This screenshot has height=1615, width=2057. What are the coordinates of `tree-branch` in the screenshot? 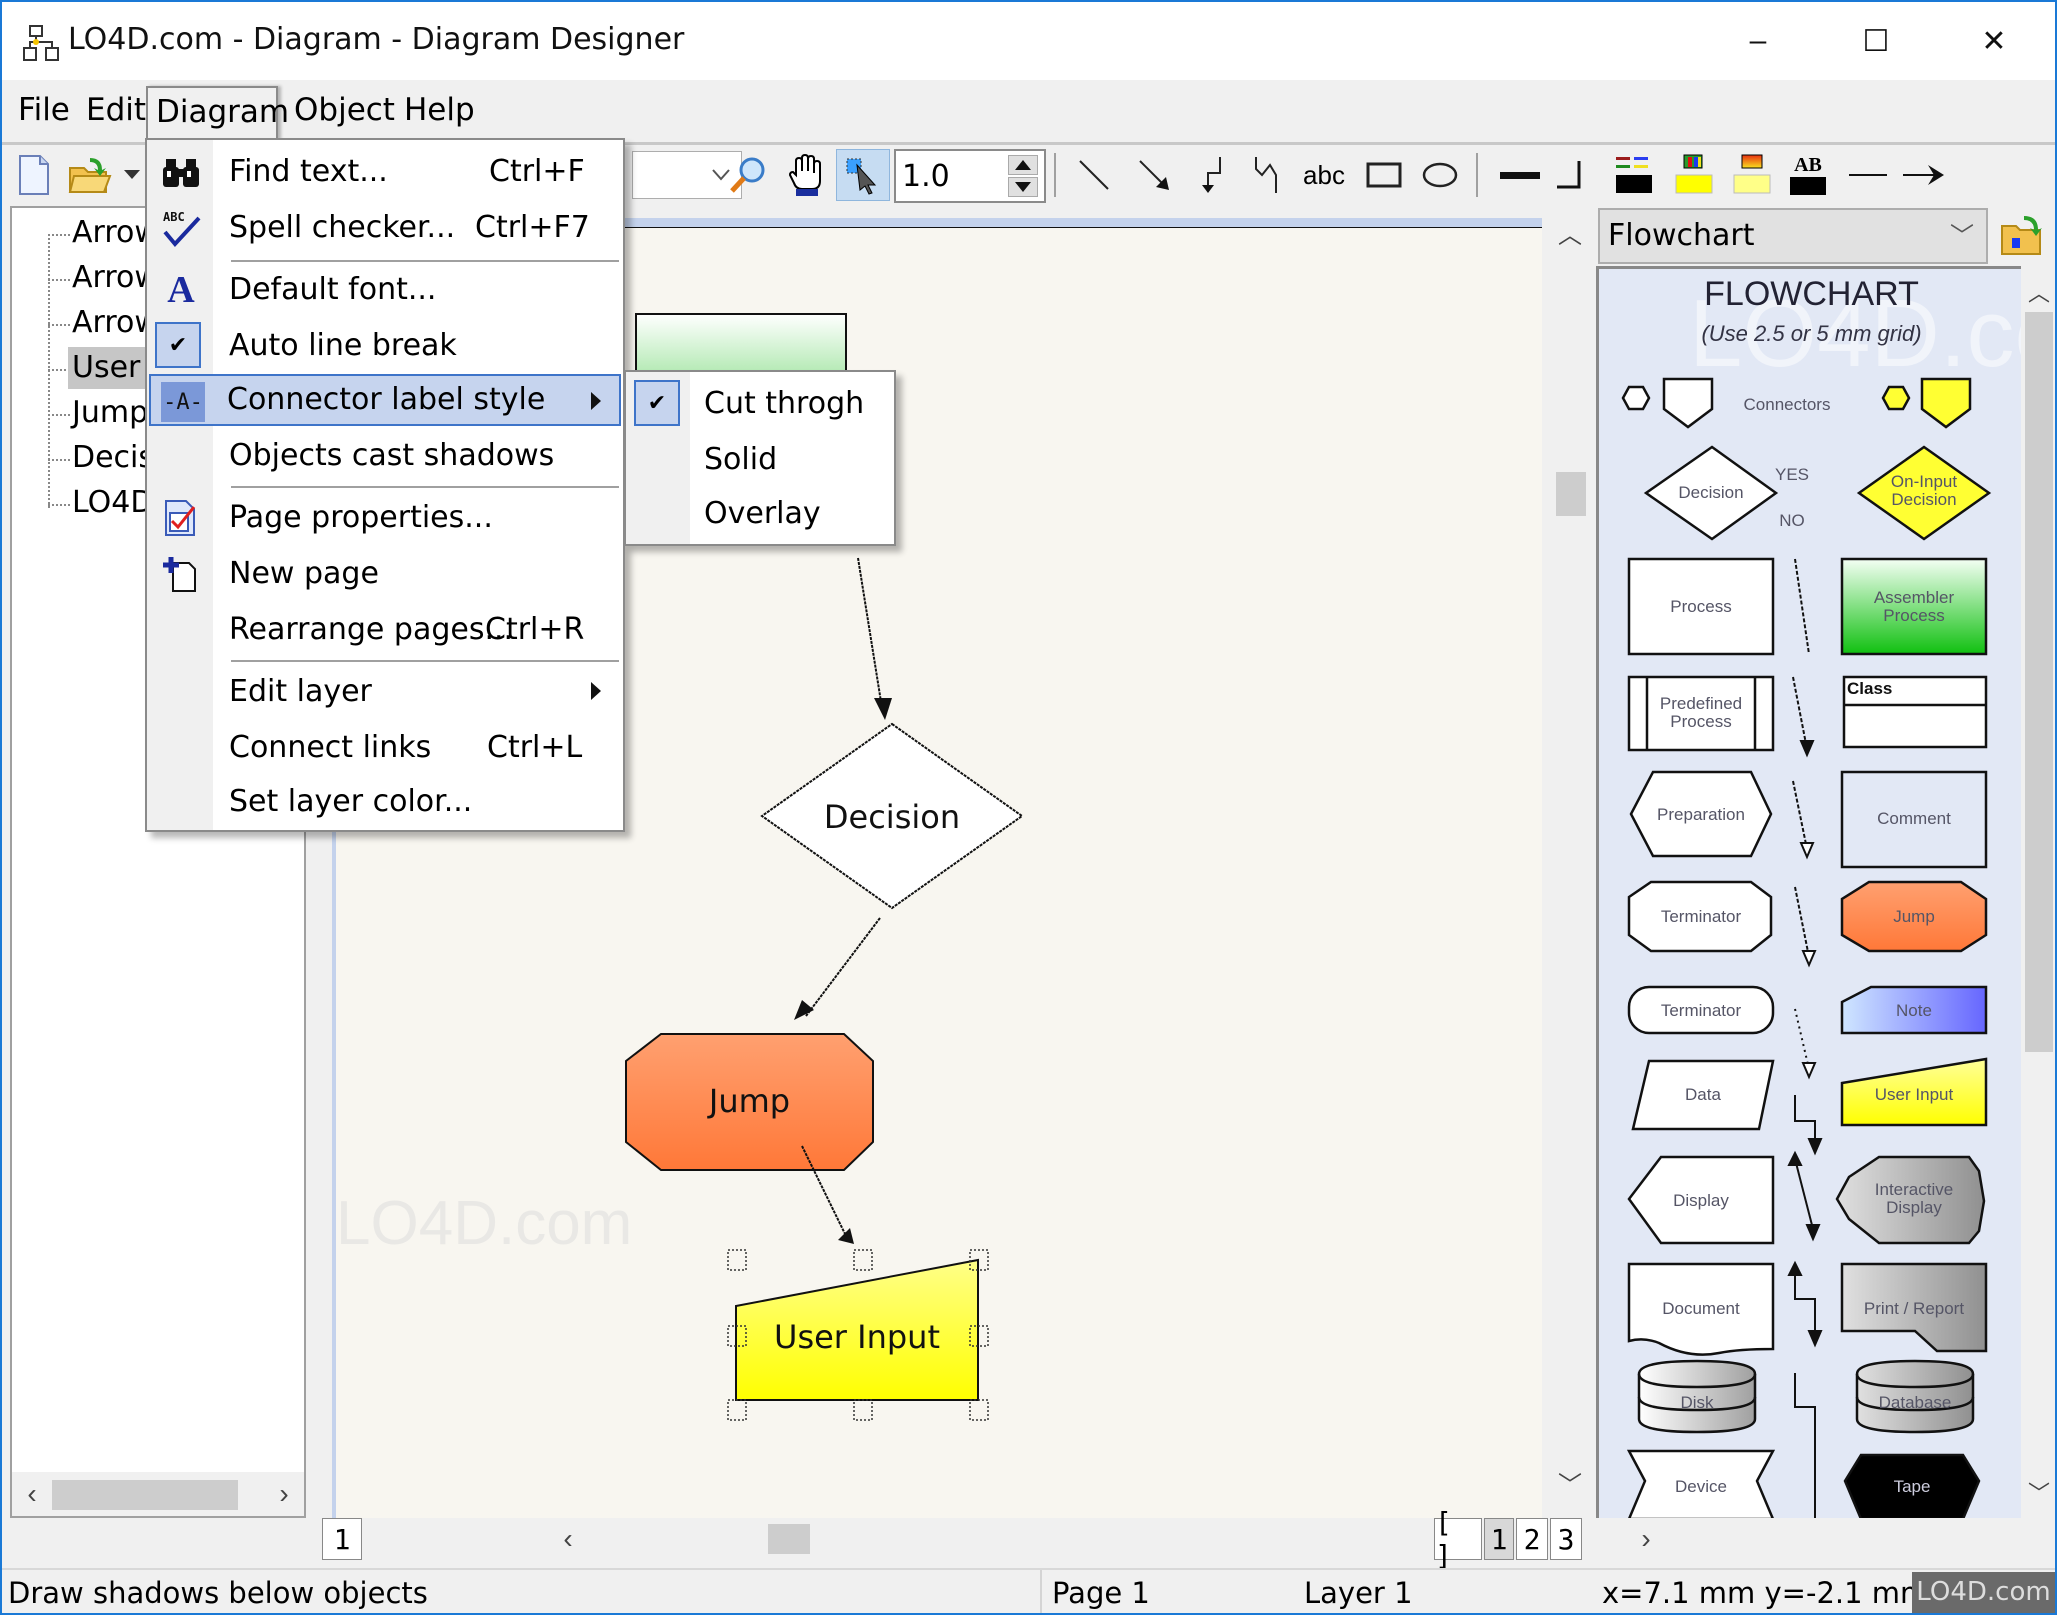 It's located at (59, 280).